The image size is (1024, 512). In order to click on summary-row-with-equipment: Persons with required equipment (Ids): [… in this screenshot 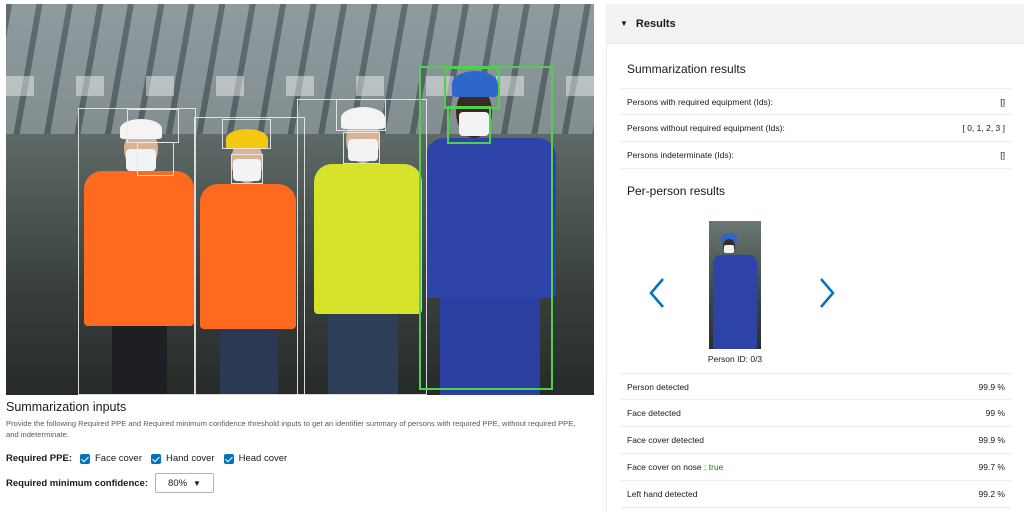, I will do `click(816, 101)`.